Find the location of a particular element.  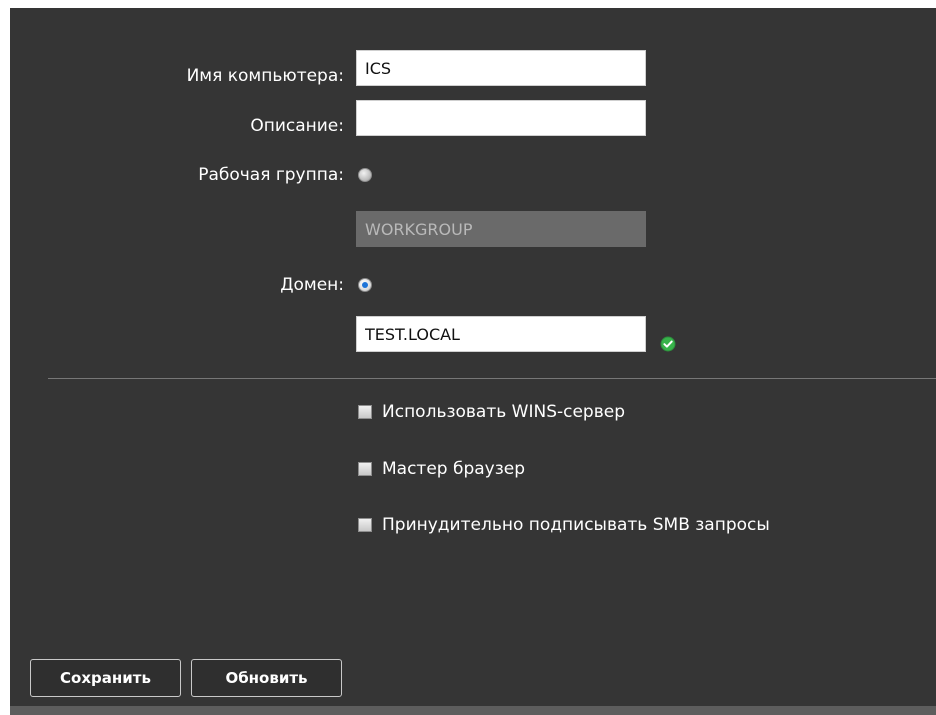

smb-signing-checkbox-label: Принудительно подписывать SMB запросы is located at coordinates (576, 525).